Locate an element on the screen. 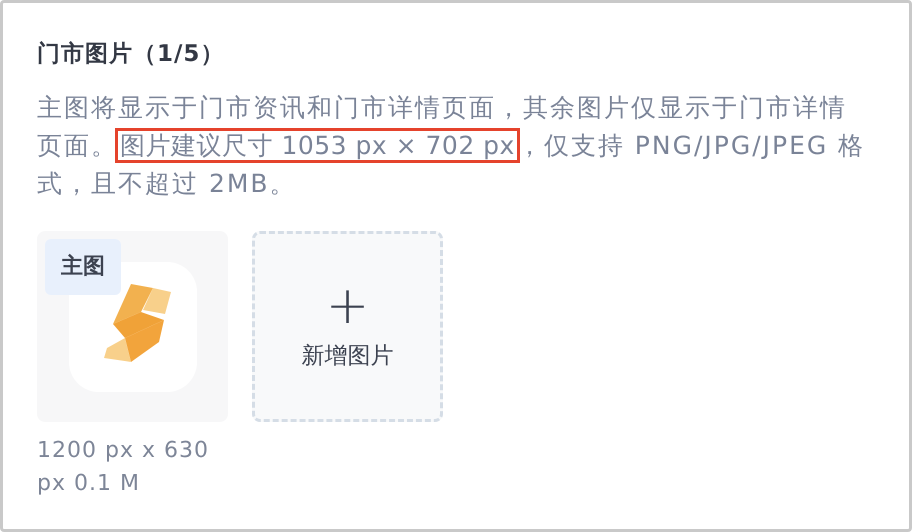 The height and width of the screenshot is (532, 912). main-image-badge: 主图 is located at coordinates (83, 267).